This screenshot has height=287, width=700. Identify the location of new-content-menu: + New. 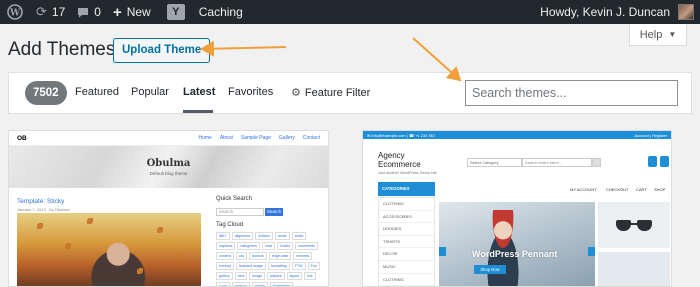
(132, 12).